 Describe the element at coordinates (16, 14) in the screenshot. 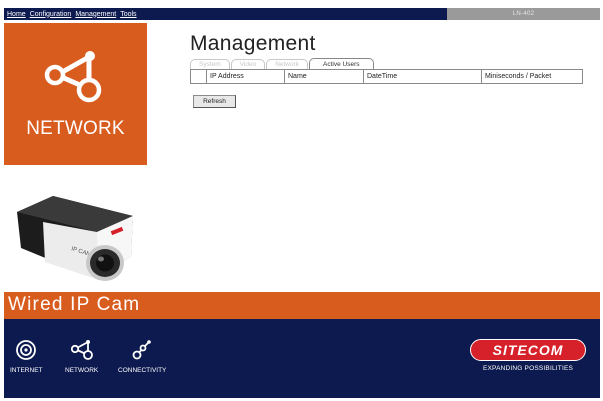

I see `nav-link-home: Home` at that location.